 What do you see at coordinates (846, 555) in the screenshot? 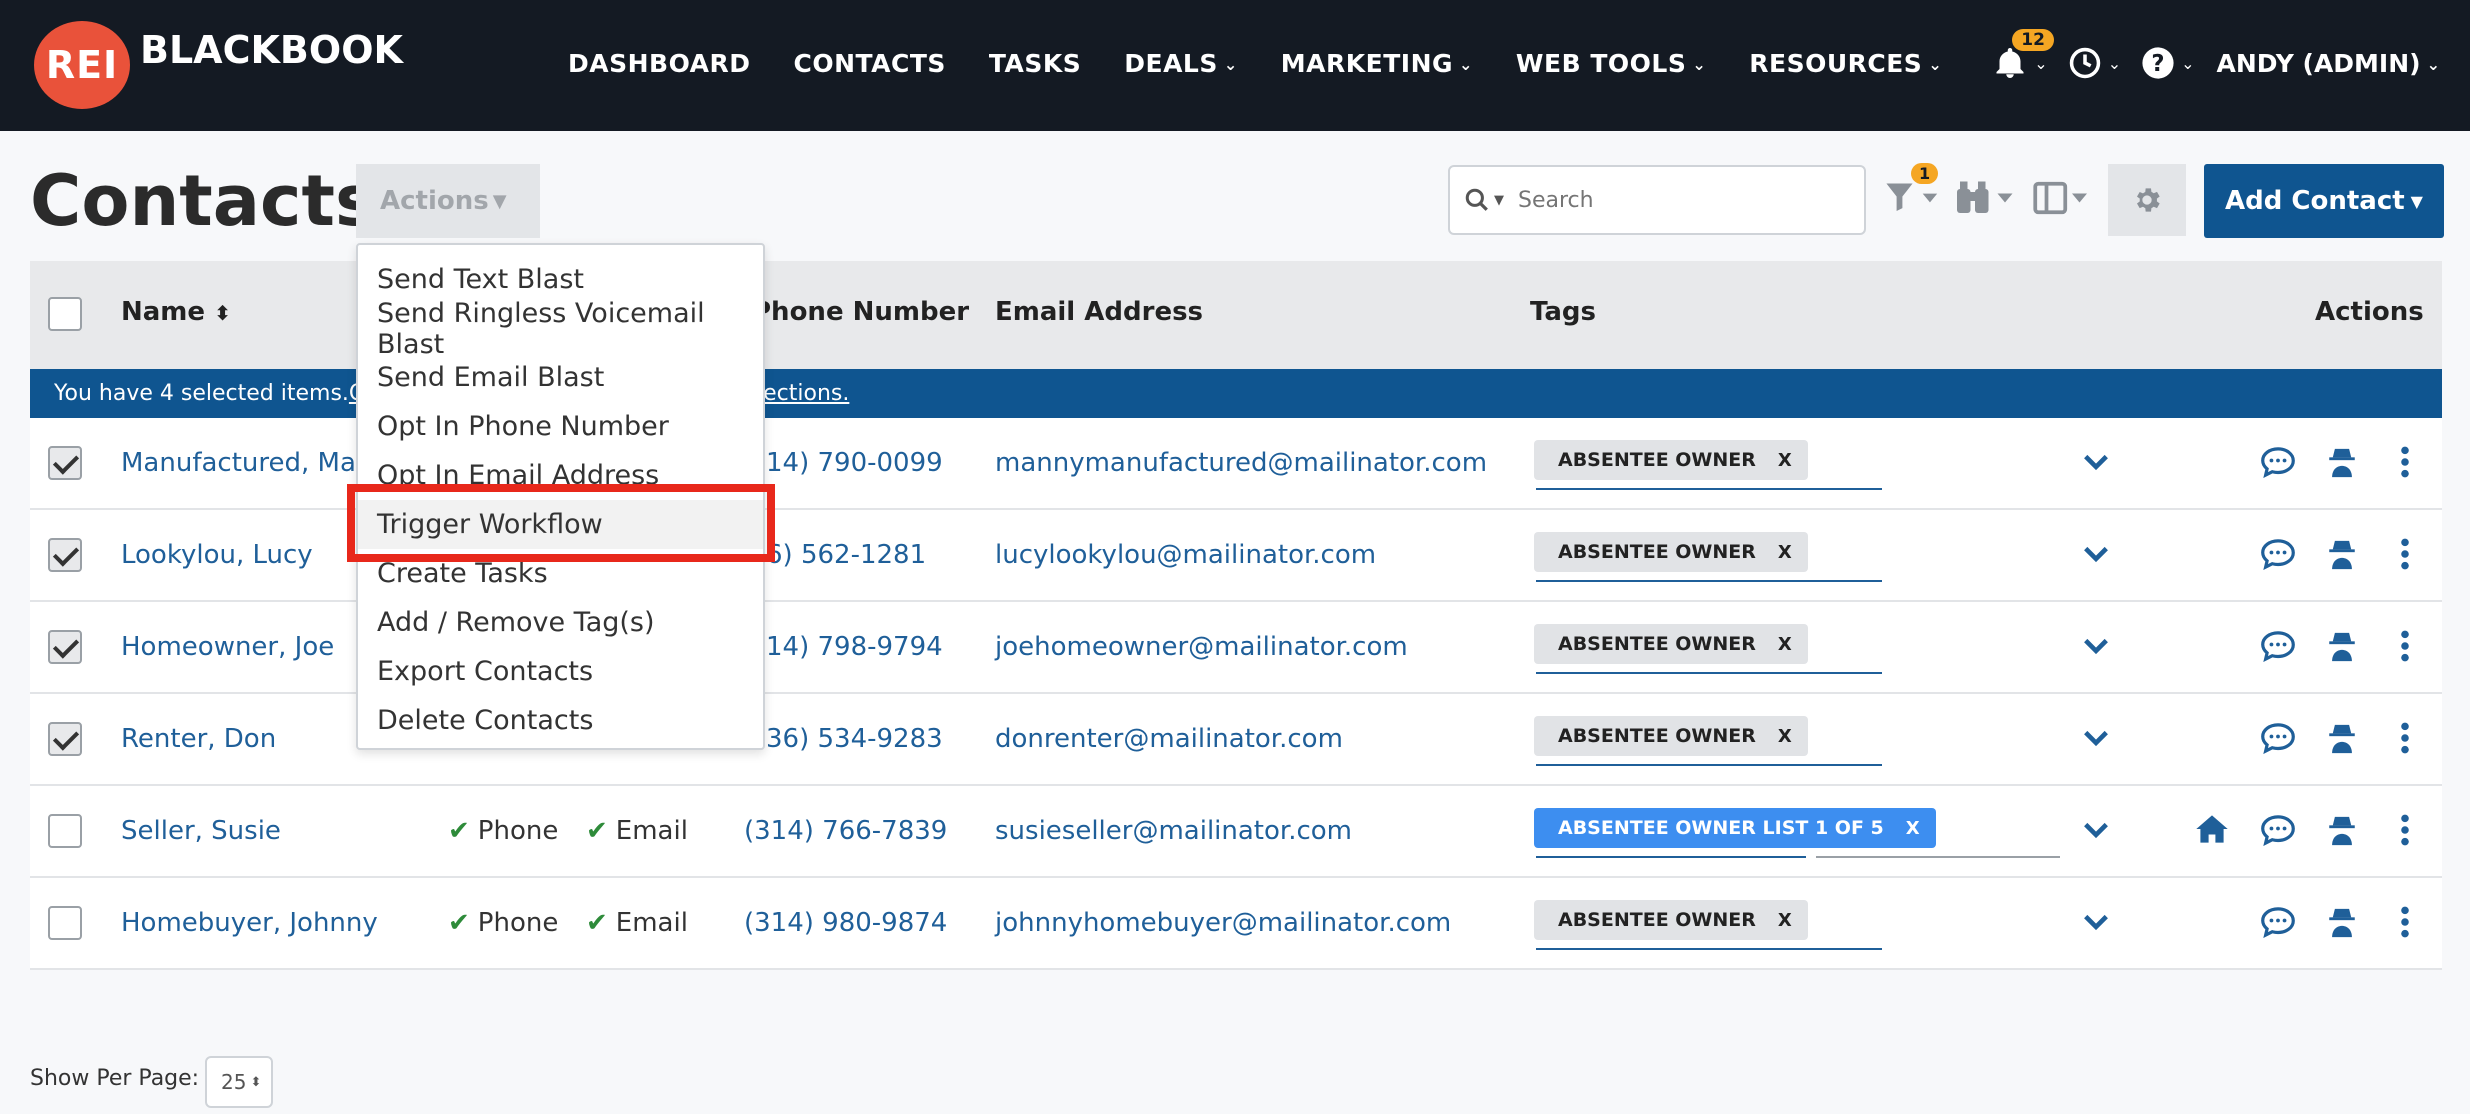
I see `phone-link: 6) 562-1281` at bounding box center [846, 555].